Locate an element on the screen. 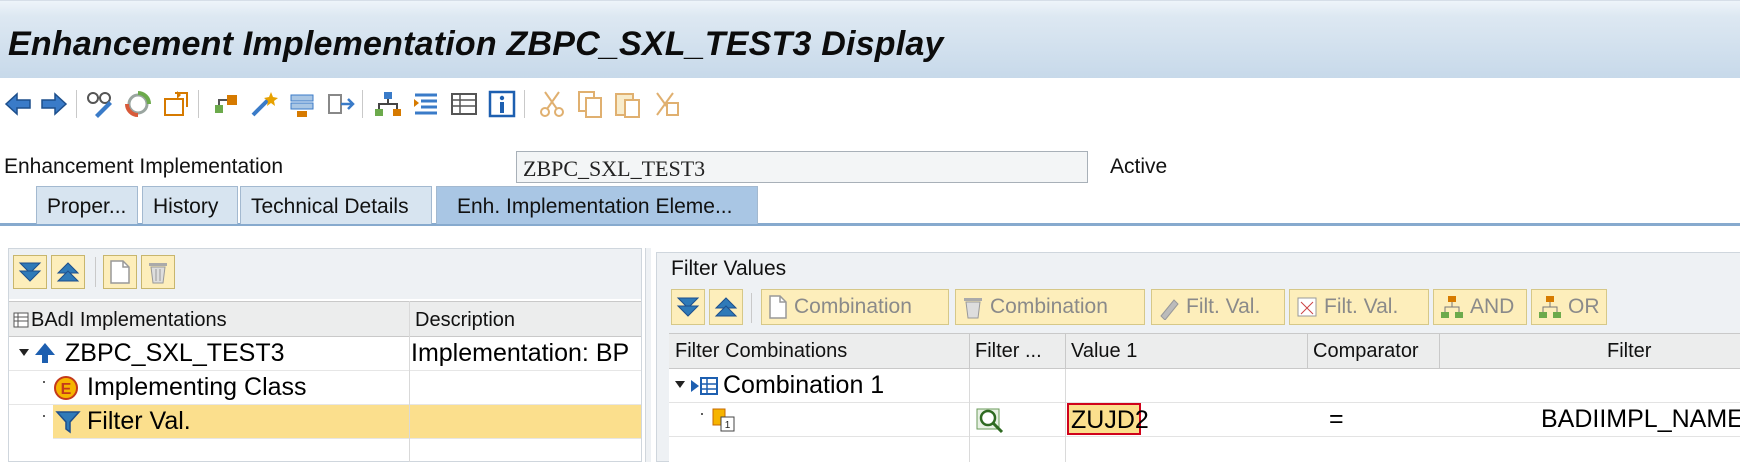 Image resolution: width=1740 pixels, height=462 pixels. tree-item-name: ZBPC_SXL_TEST3 is located at coordinates (175, 353).